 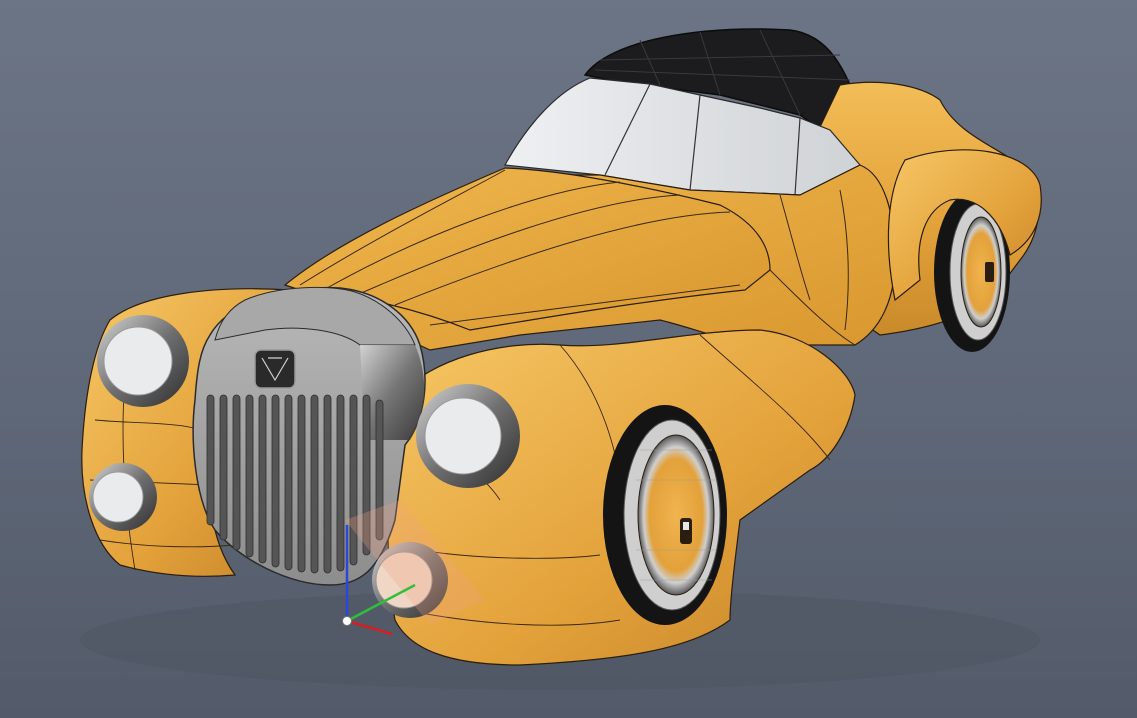 I want to click on left-fog-light, so click(x=123, y=497).